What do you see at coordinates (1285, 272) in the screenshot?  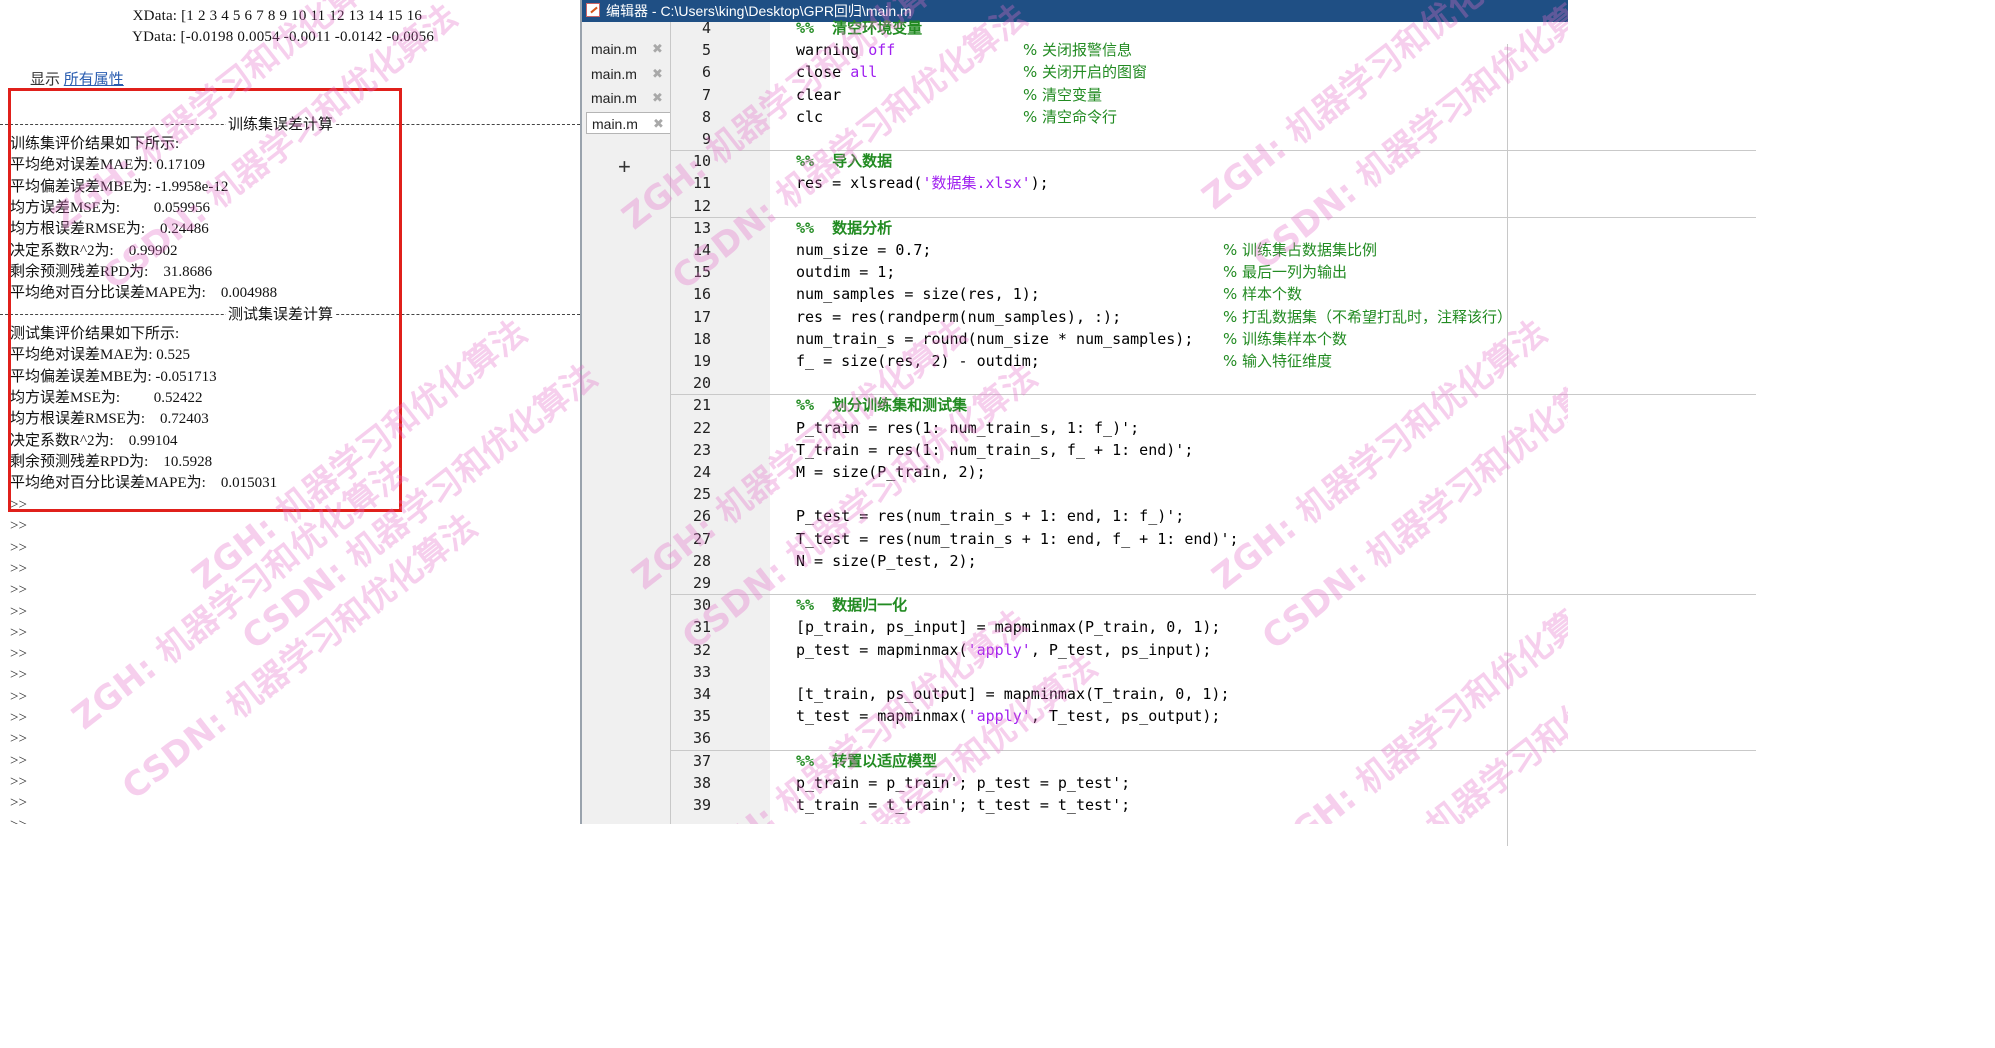 I see `comment: % 最后一列为输出` at bounding box center [1285, 272].